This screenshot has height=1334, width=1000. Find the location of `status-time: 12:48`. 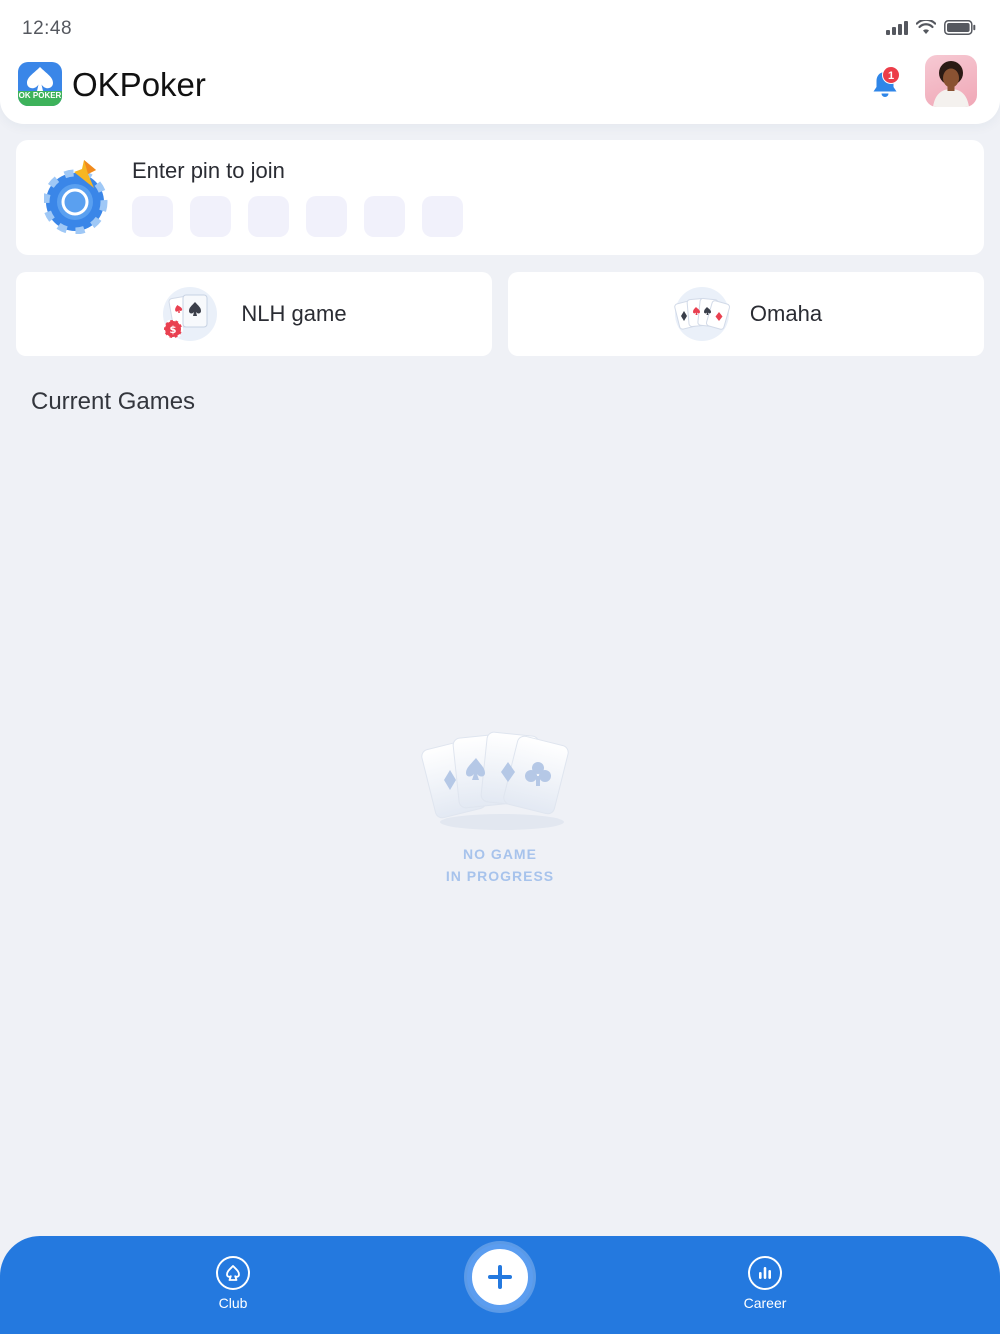

status-time: 12:48 is located at coordinates (47, 28).